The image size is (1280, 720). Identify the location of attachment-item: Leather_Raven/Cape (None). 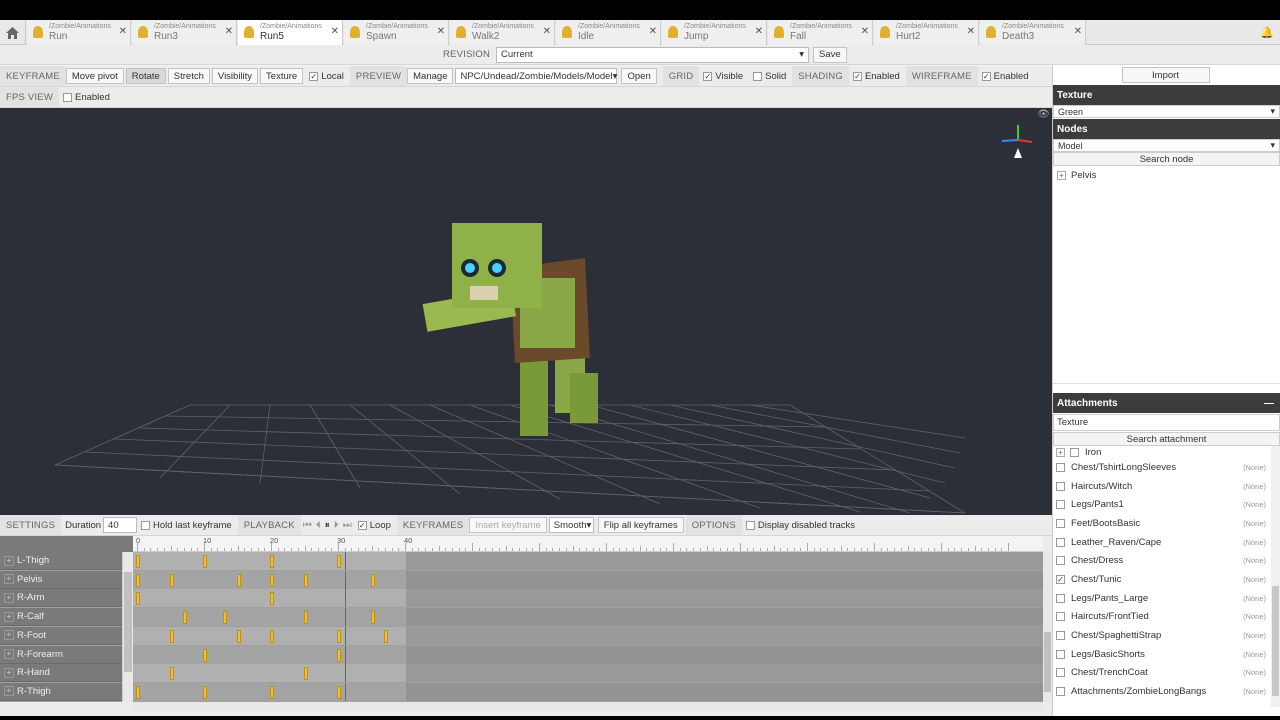
(1166, 542).